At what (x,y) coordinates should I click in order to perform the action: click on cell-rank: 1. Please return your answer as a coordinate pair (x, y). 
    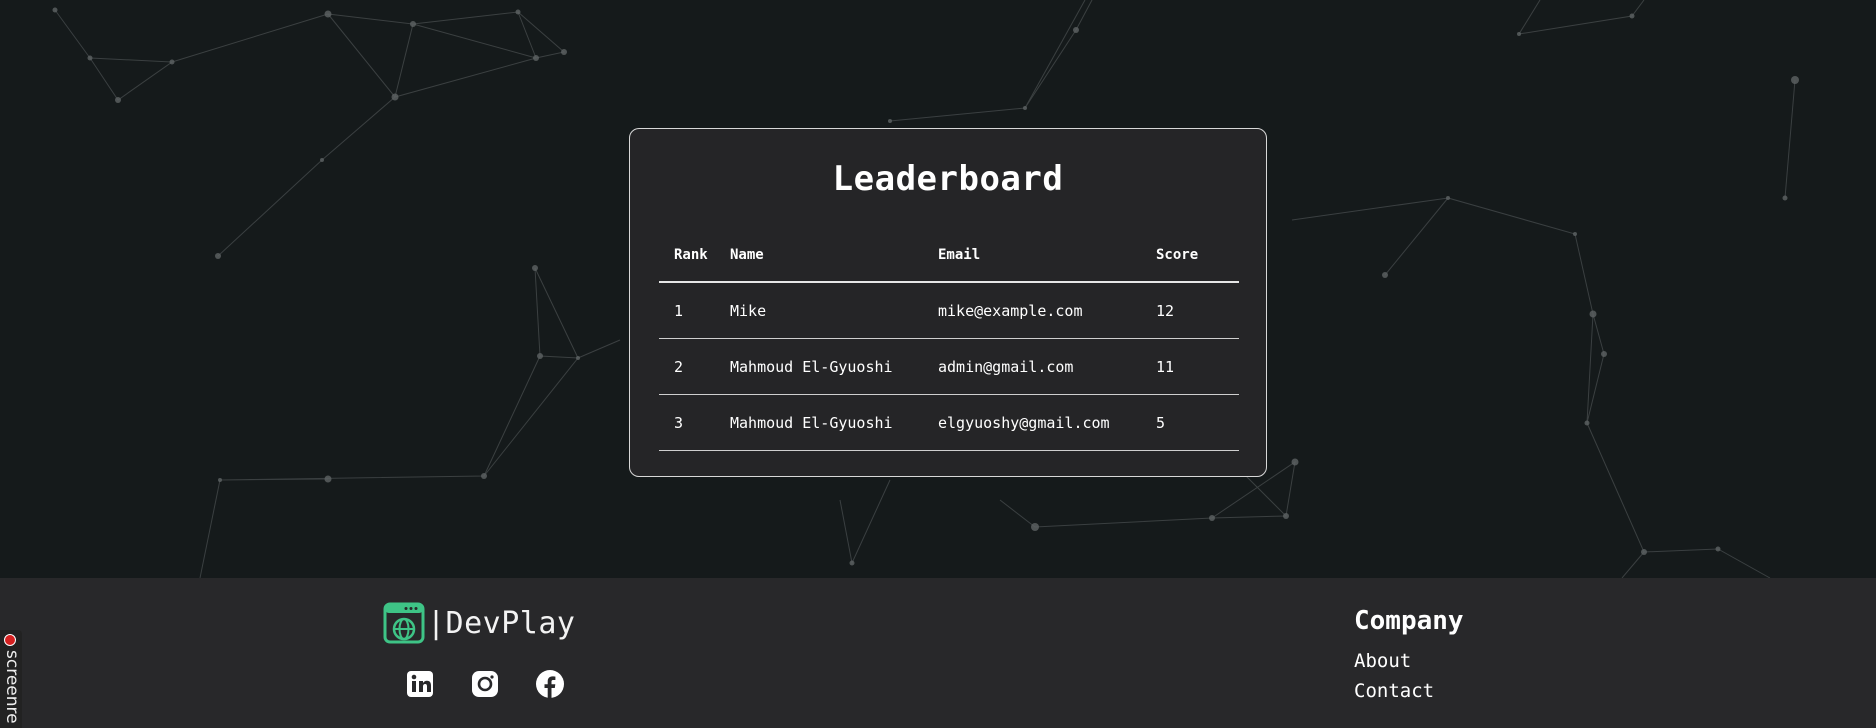
    Looking at the image, I should click on (679, 310).